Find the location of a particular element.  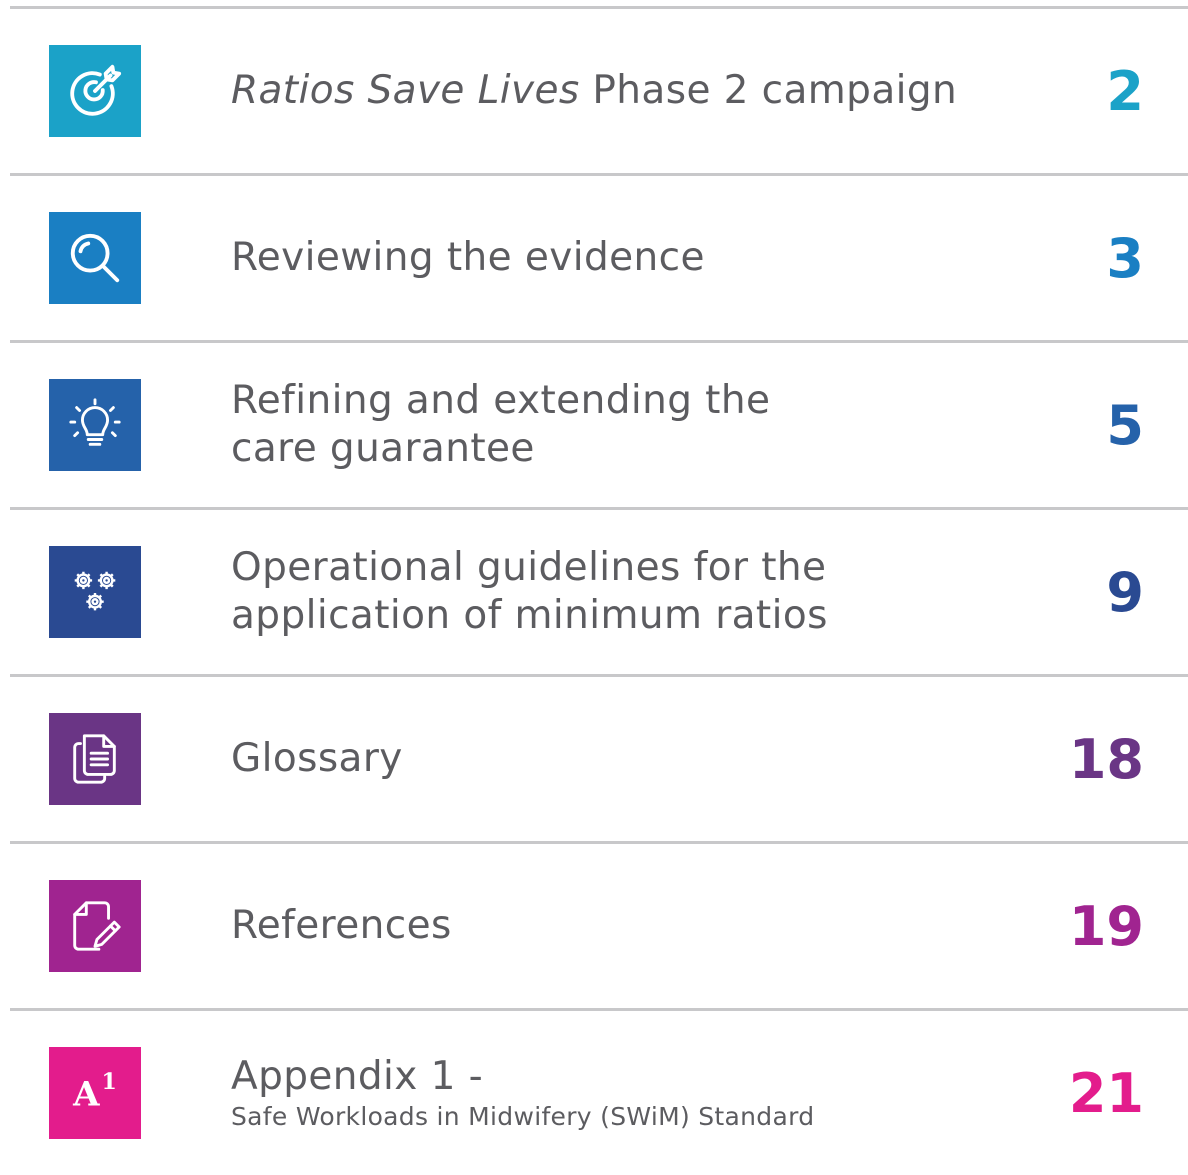

toc-entry-title: References is located at coordinates (341, 926).